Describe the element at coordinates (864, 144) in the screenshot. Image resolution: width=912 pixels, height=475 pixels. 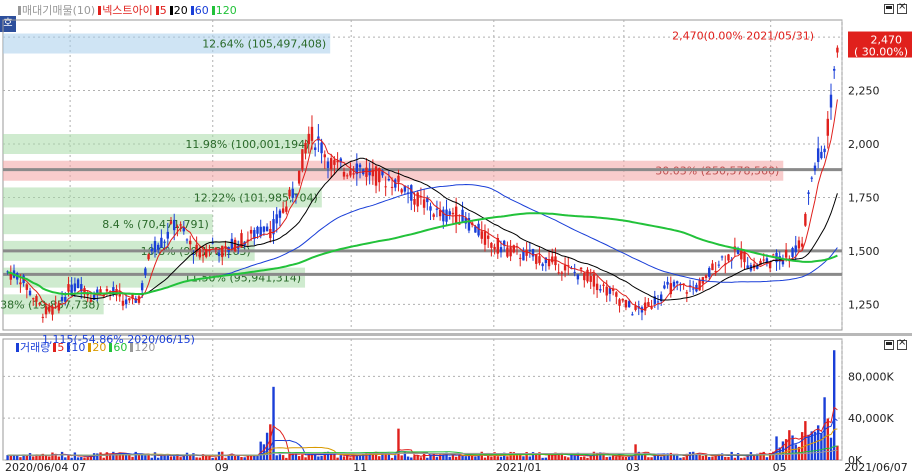
I see `price-axis-label: 2,000` at that location.